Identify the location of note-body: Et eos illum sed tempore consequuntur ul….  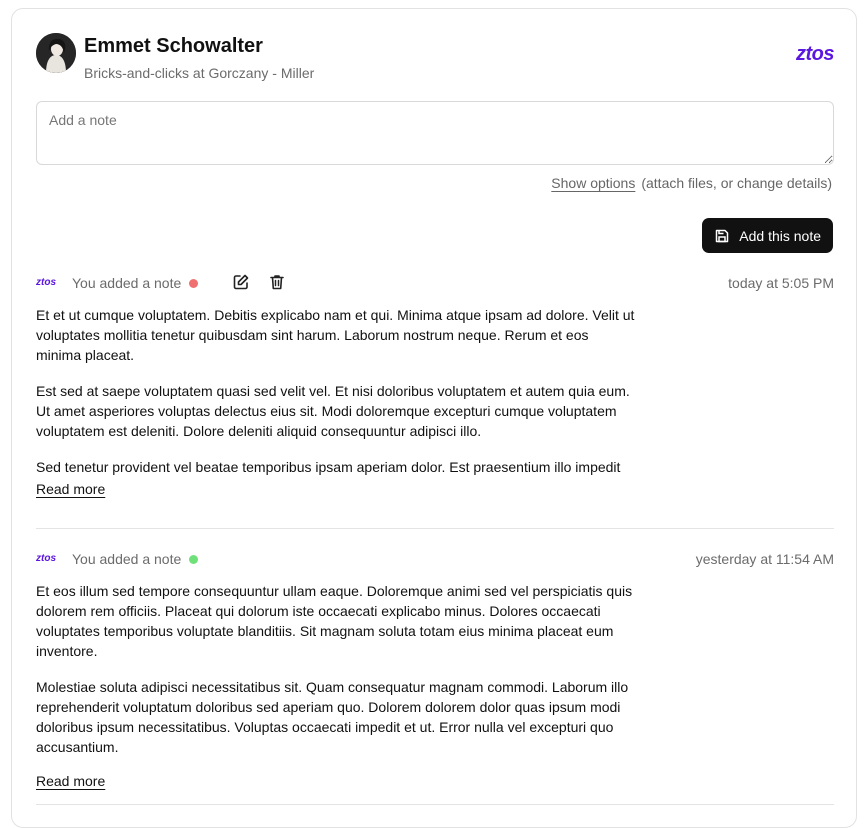
(336, 669).